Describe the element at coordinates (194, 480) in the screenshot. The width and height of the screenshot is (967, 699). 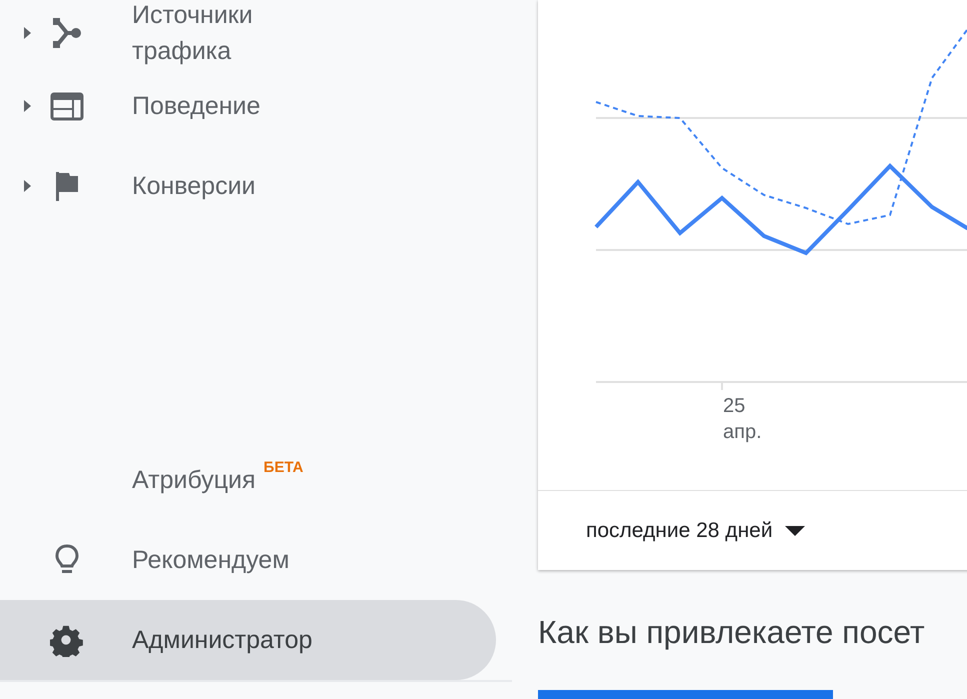
I see `nav-label: Атрибуция` at that location.